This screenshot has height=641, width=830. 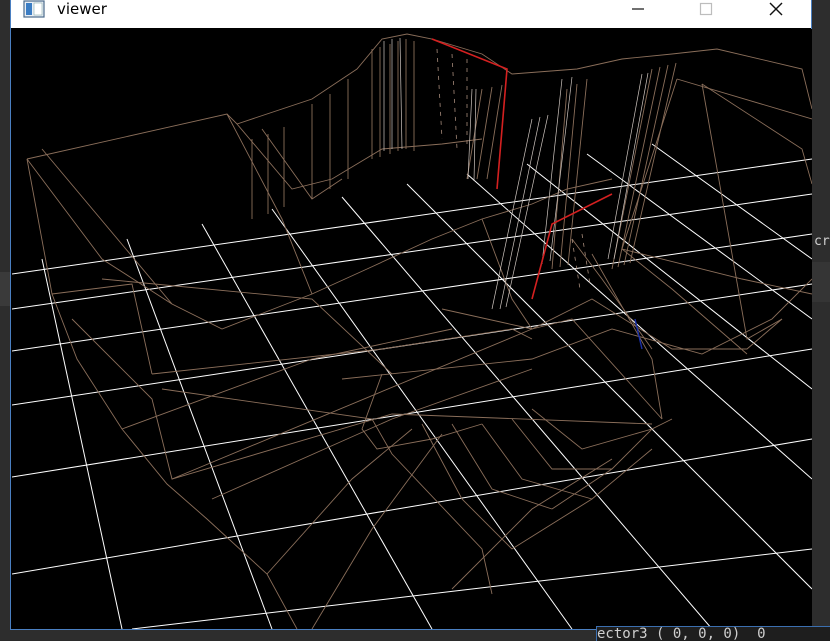 I want to click on minimize-button, so click(x=638, y=11).